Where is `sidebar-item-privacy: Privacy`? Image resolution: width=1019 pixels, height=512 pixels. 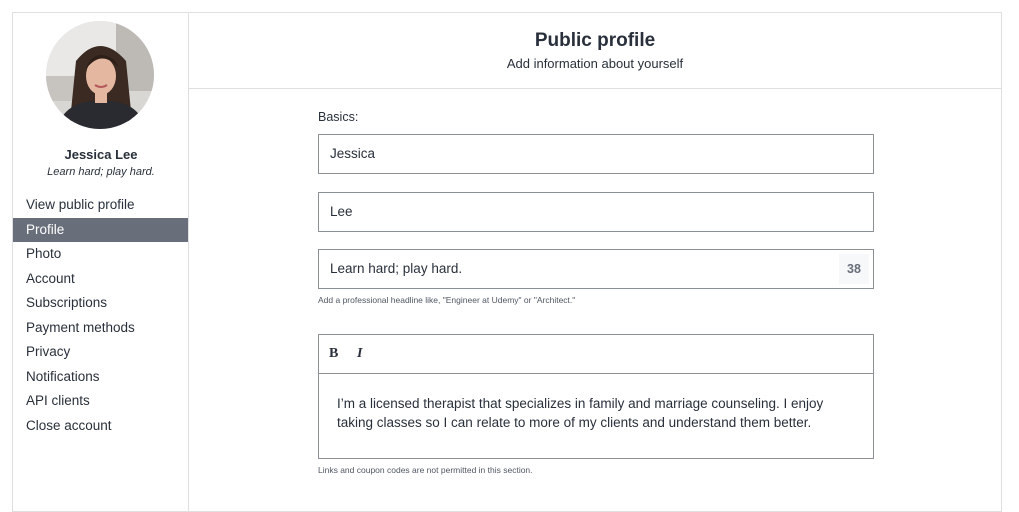 sidebar-item-privacy: Privacy is located at coordinates (100, 352).